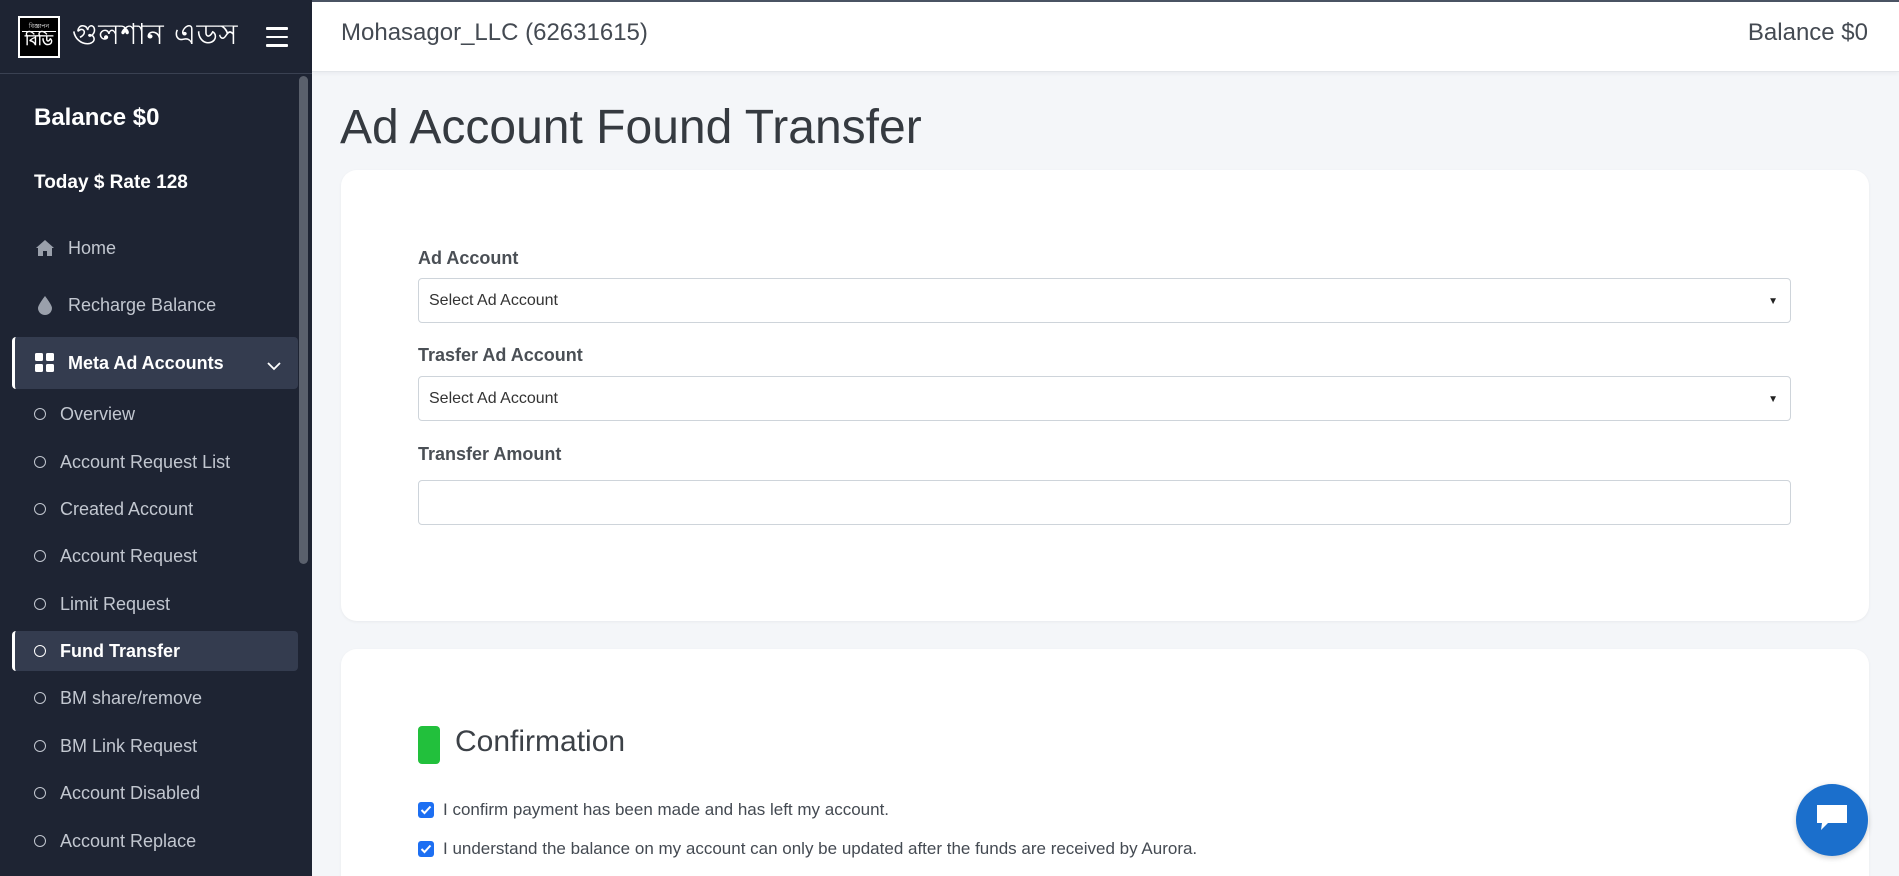 The image size is (1899, 876). Describe the element at coordinates (142, 304) in the screenshot. I see `sidebar-item-label: Recharge Balance` at that location.